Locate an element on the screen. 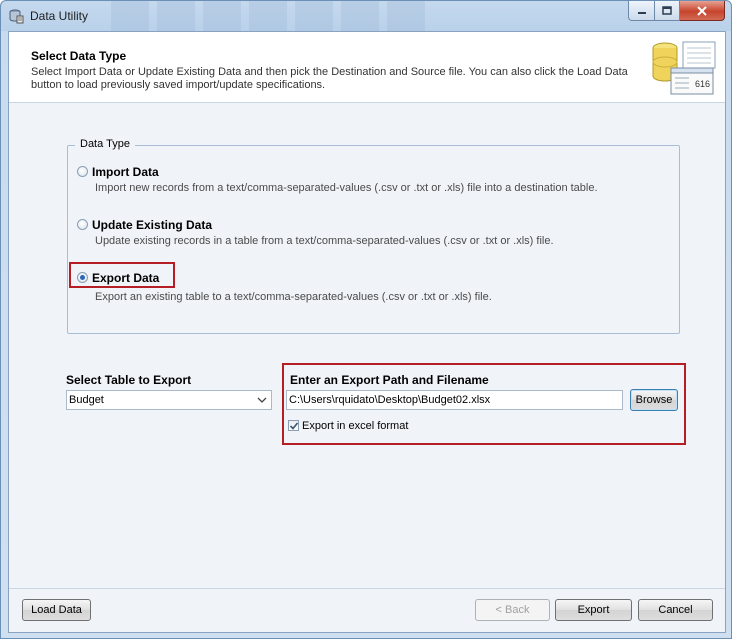  window-title: Data Utility is located at coordinates (59, 16).